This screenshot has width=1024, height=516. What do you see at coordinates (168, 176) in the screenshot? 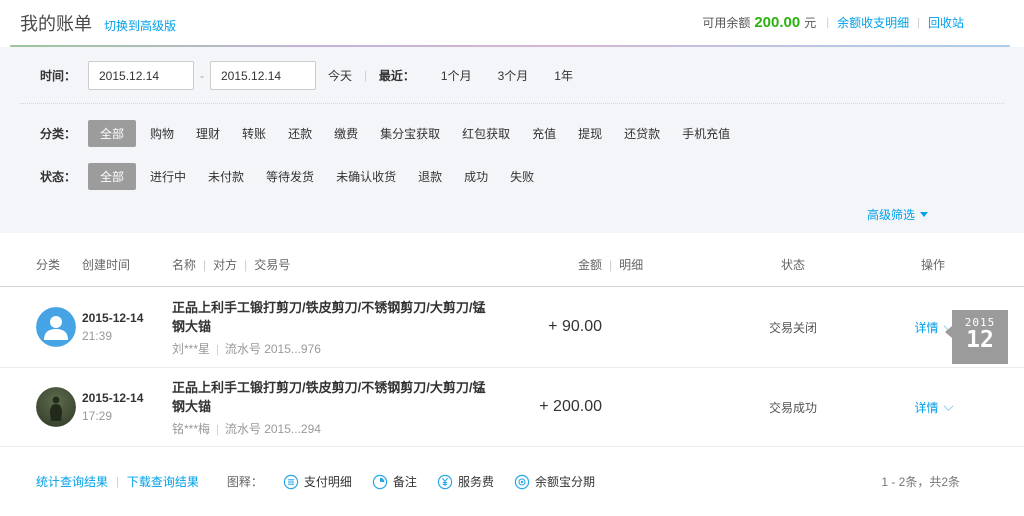
I see `status-inprogress: 进行中` at bounding box center [168, 176].